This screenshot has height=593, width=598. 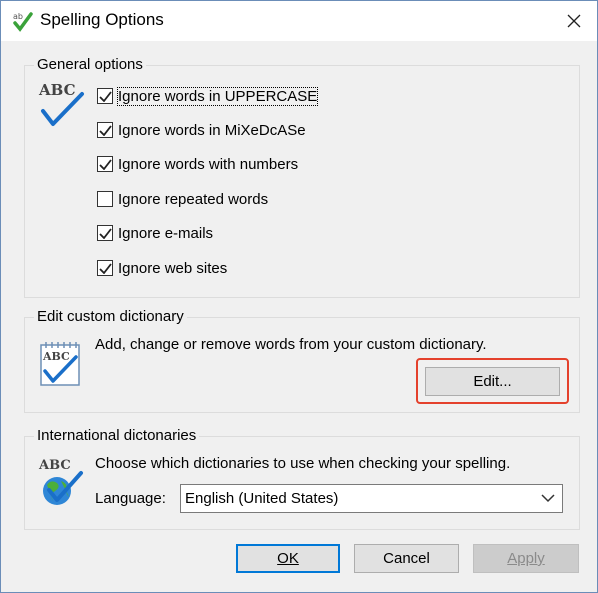 I want to click on checkbox-option: Ignore words in MiXeDcASe, so click(x=201, y=130).